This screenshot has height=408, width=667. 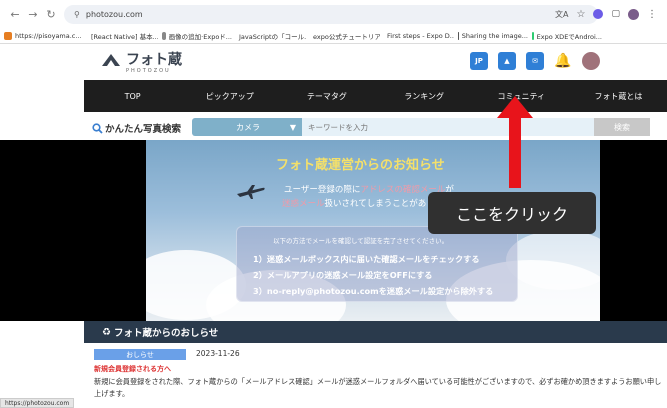 What do you see at coordinates (166, 333) in the screenshot?
I see `news-title-text: フォト蔵からのおしらせ` at bounding box center [166, 333].